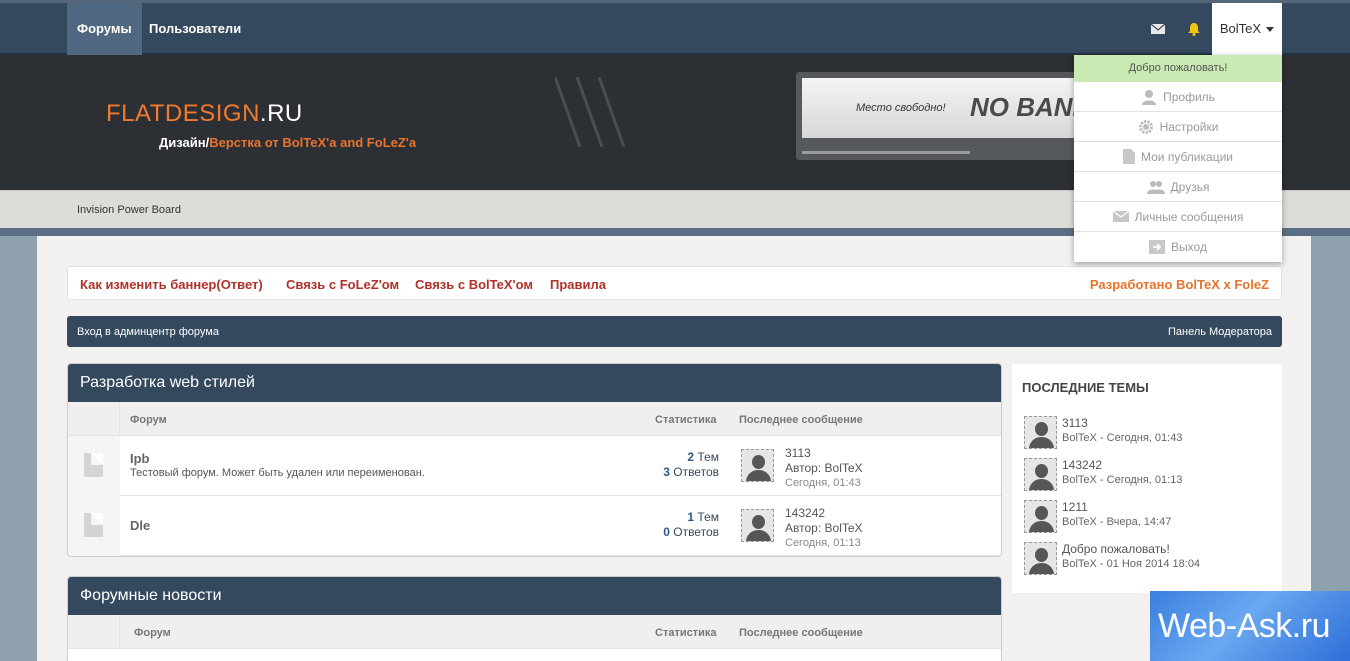 This screenshot has width=1350, height=661. What do you see at coordinates (171, 284) in the screenshot?
I see `link-change-banner: Как изменить баннер(Ответ)` at bounding box center [171, 284].